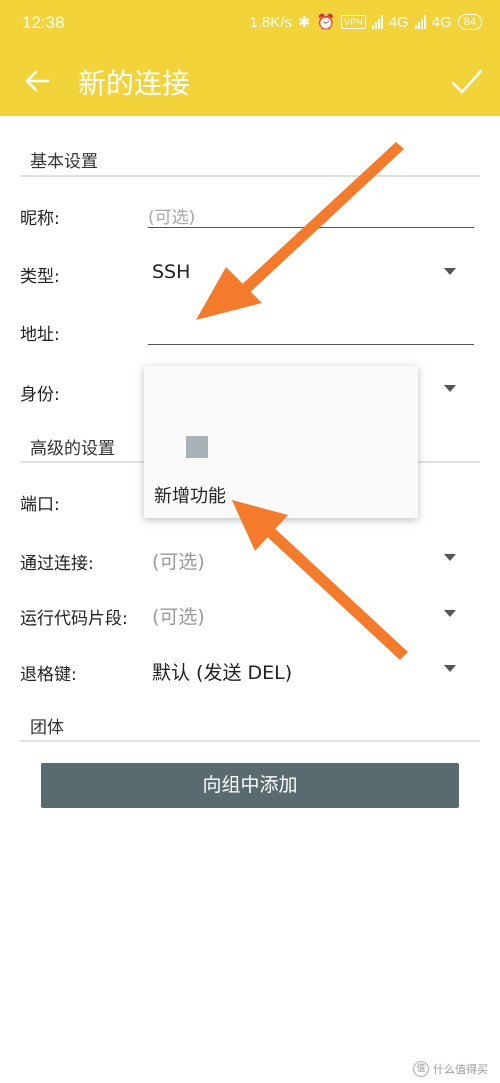  Describe the element at coordinates (311, 344) in the screenshot. I see `address-input` at that location.